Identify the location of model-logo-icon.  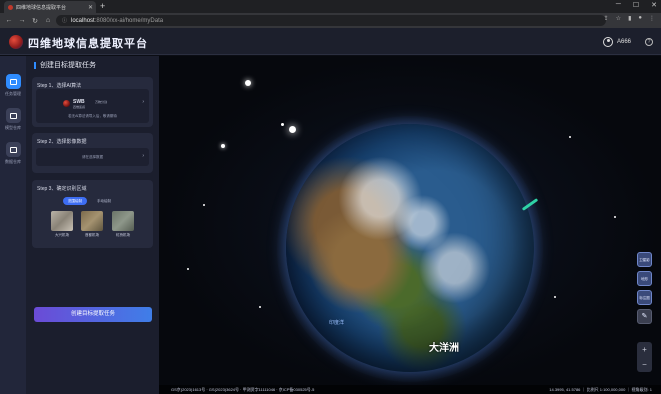
(66, 103).